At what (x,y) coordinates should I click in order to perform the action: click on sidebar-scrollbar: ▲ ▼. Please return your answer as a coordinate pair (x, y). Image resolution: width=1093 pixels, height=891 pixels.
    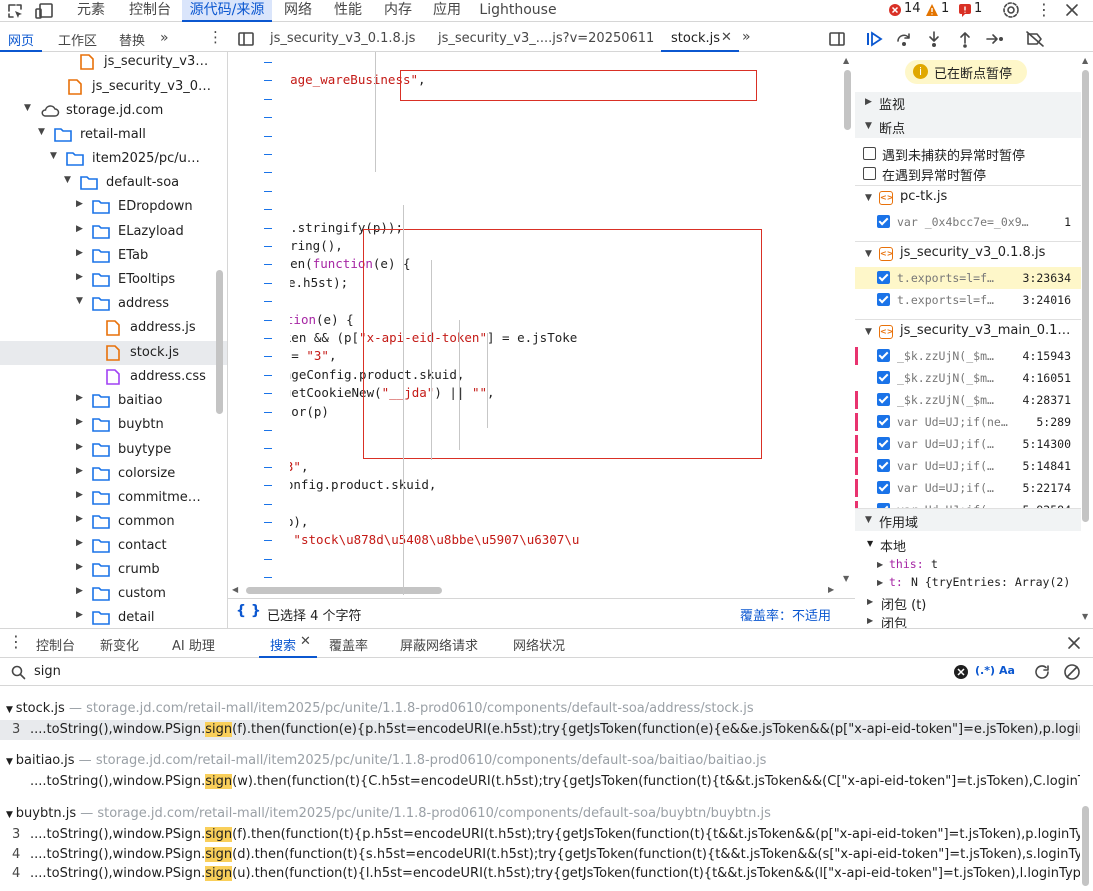
    Looking at the image, I should click on (1086, 339).